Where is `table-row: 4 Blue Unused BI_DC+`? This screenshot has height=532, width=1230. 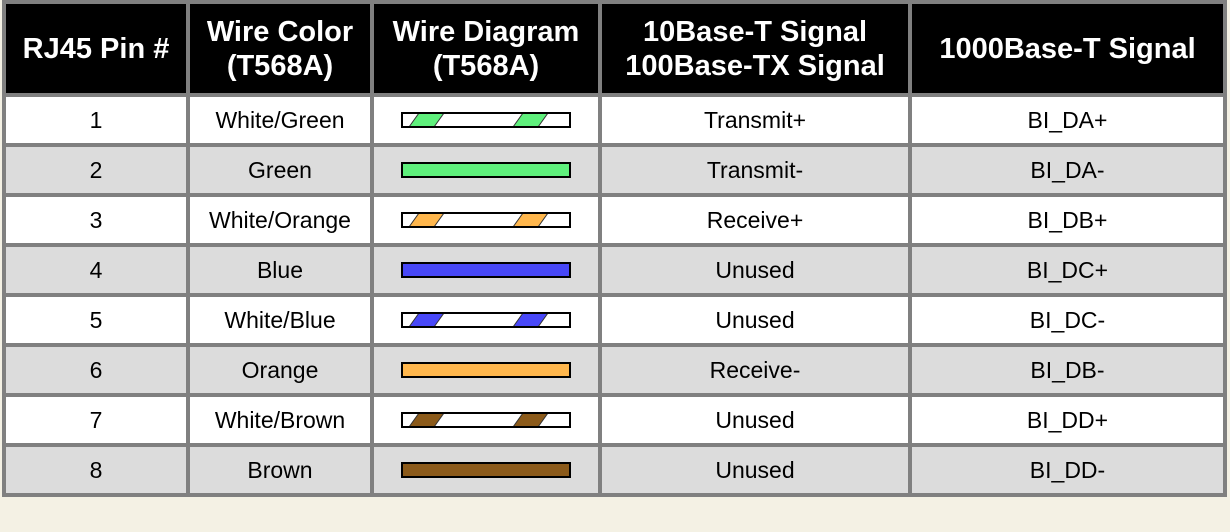 table-row: 4 Blue Unused BI_DC+ is located at coordinates (614, 270).